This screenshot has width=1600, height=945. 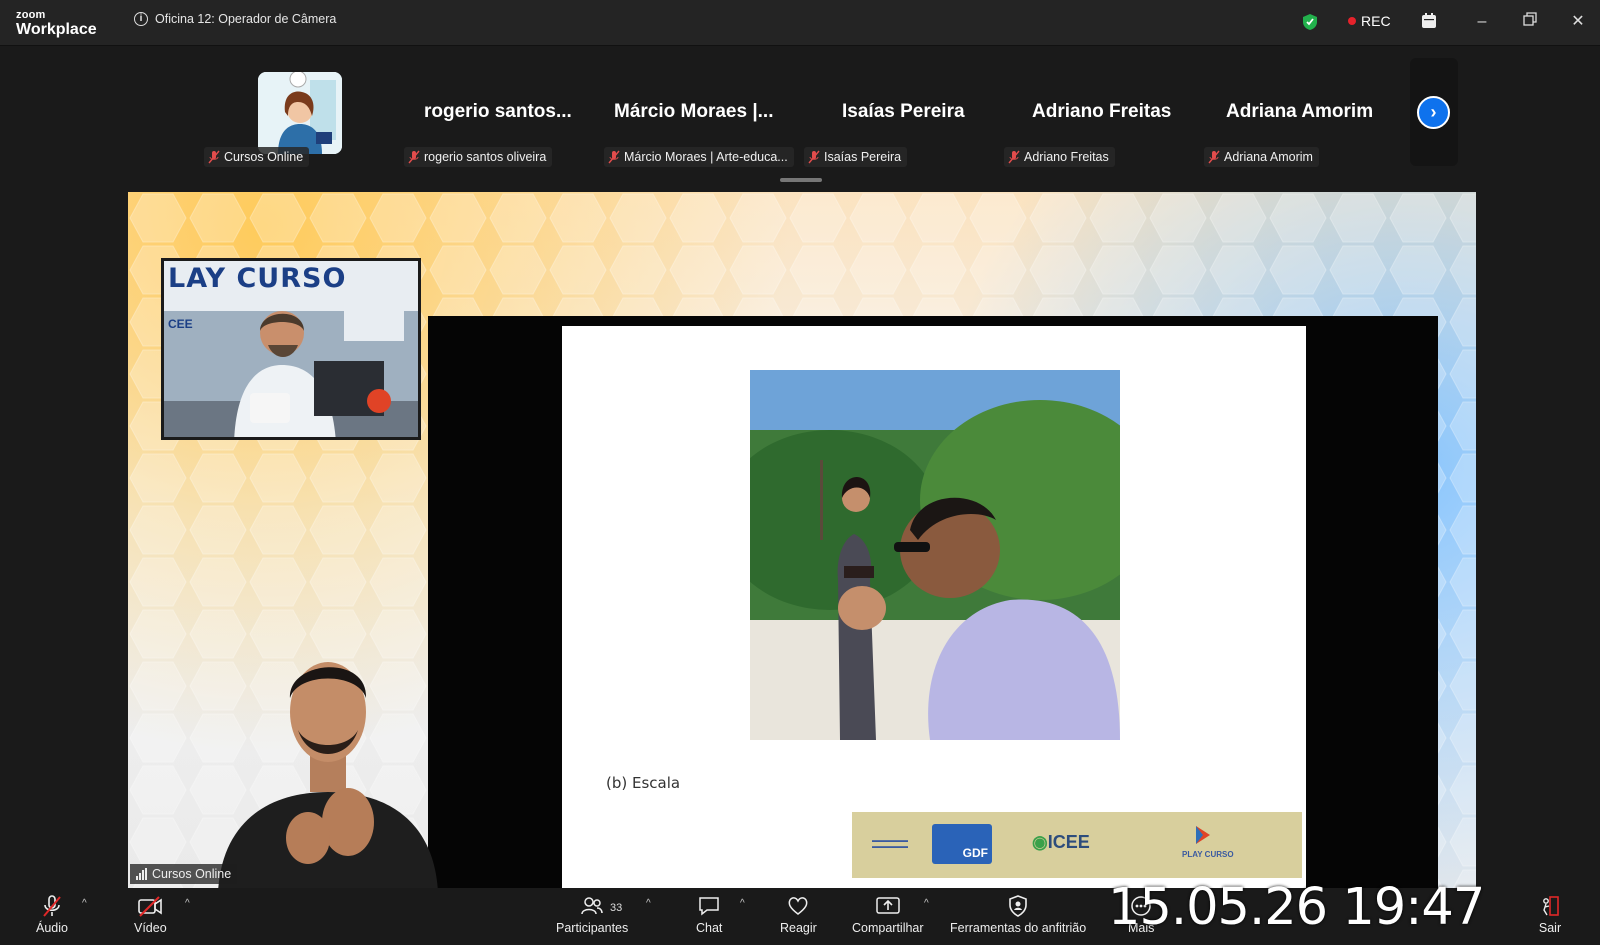 I want to click on strip-scroll-indicator, so click(x=801, y=180).